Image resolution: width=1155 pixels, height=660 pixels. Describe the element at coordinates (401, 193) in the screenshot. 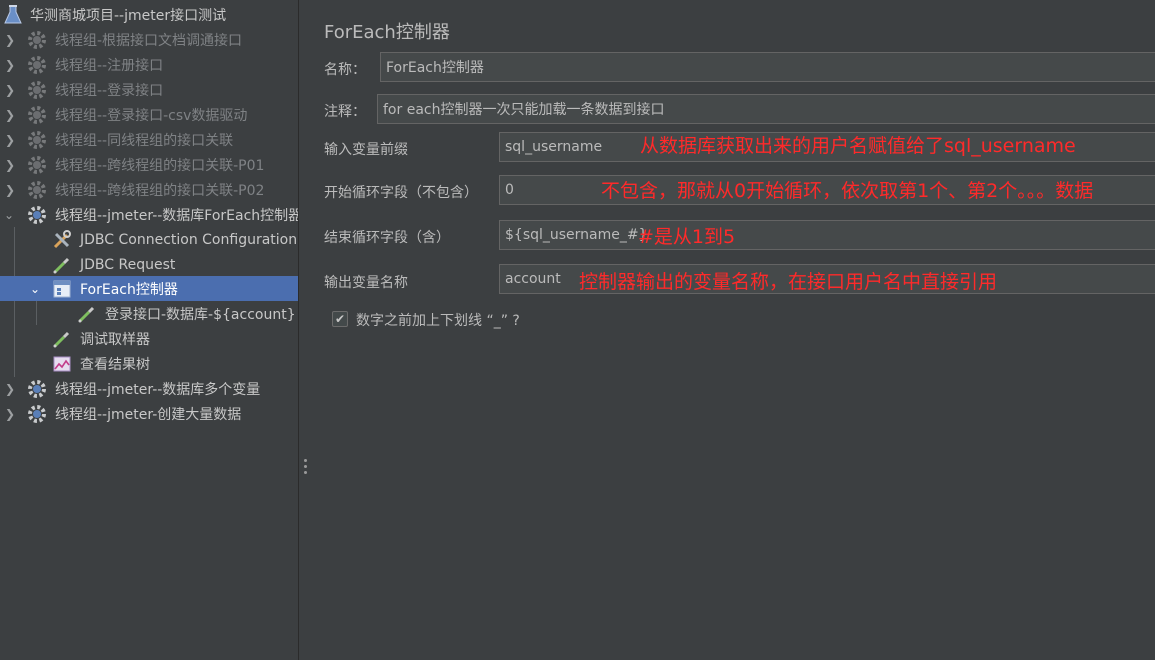

I see `start-index-label: 开始循环字段（不包含）` at that location.